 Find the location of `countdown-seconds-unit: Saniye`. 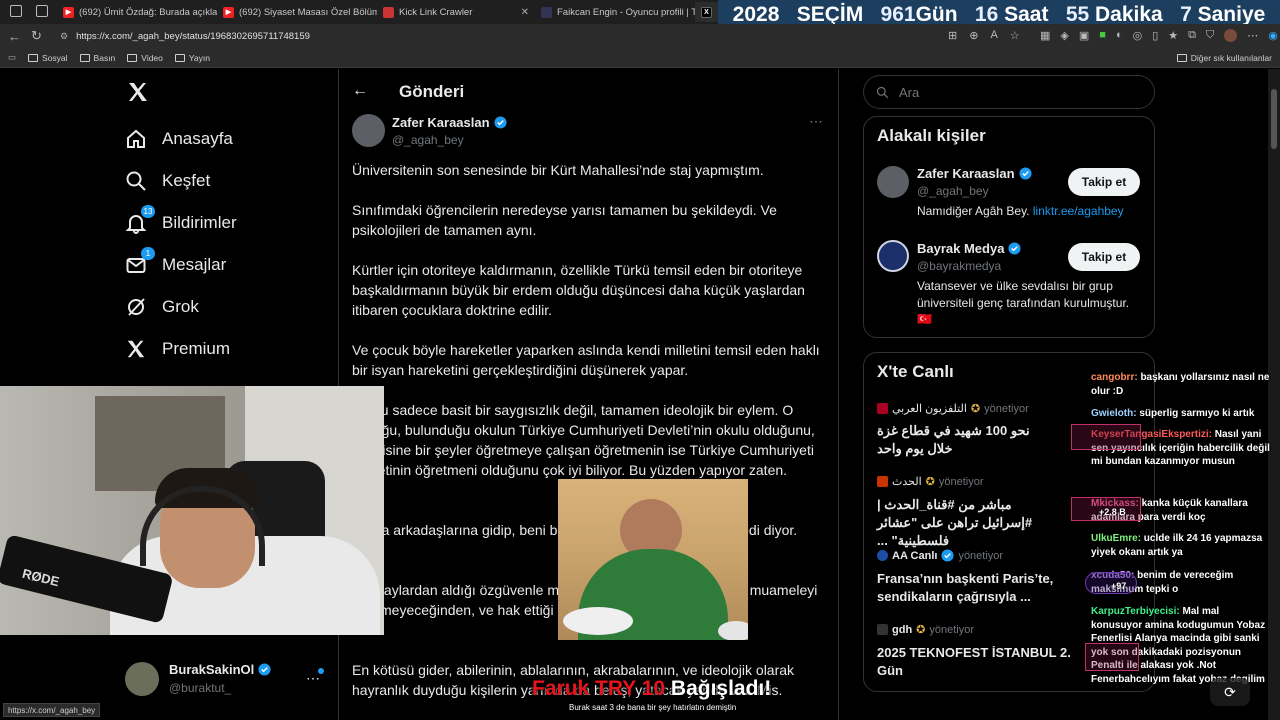

countdown-seconds-unit: Saniye is located at coordinates (1231, 14).